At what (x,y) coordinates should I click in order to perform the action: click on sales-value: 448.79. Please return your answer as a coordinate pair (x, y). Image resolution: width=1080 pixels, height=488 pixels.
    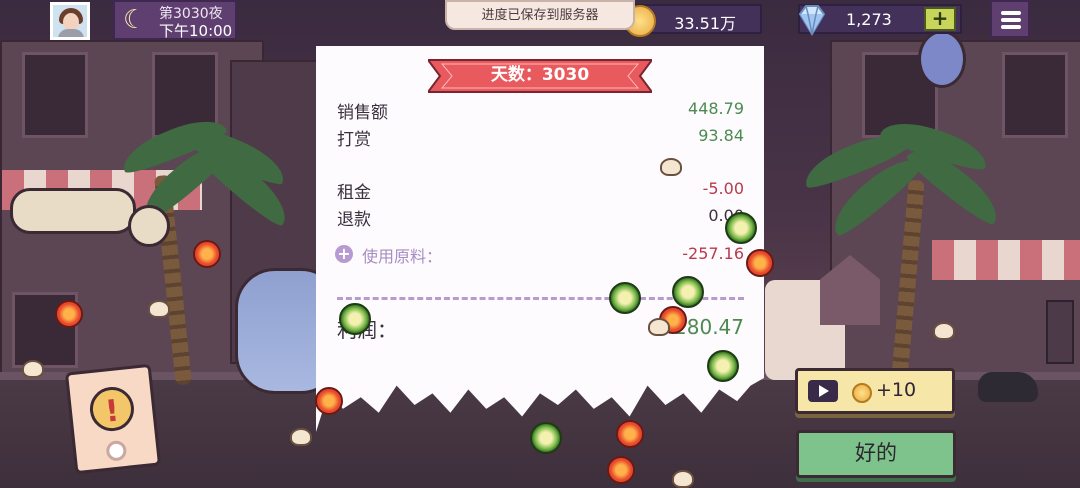
    Looking at the image, I should click on (716, 108).